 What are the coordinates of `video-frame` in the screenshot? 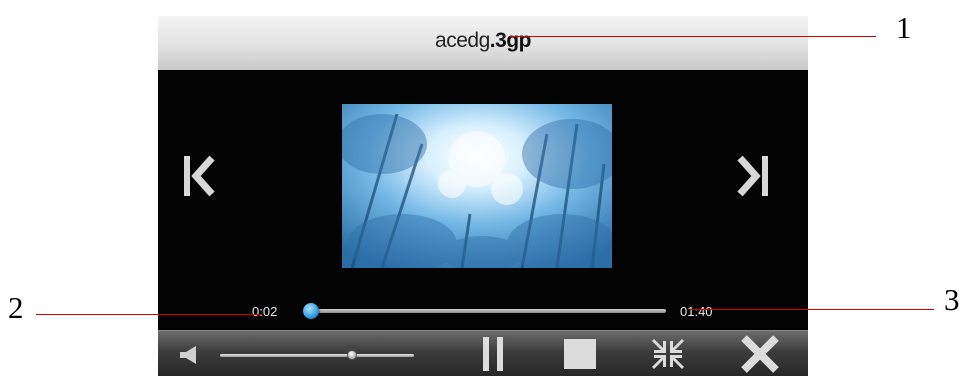 It's located at (477, 186).